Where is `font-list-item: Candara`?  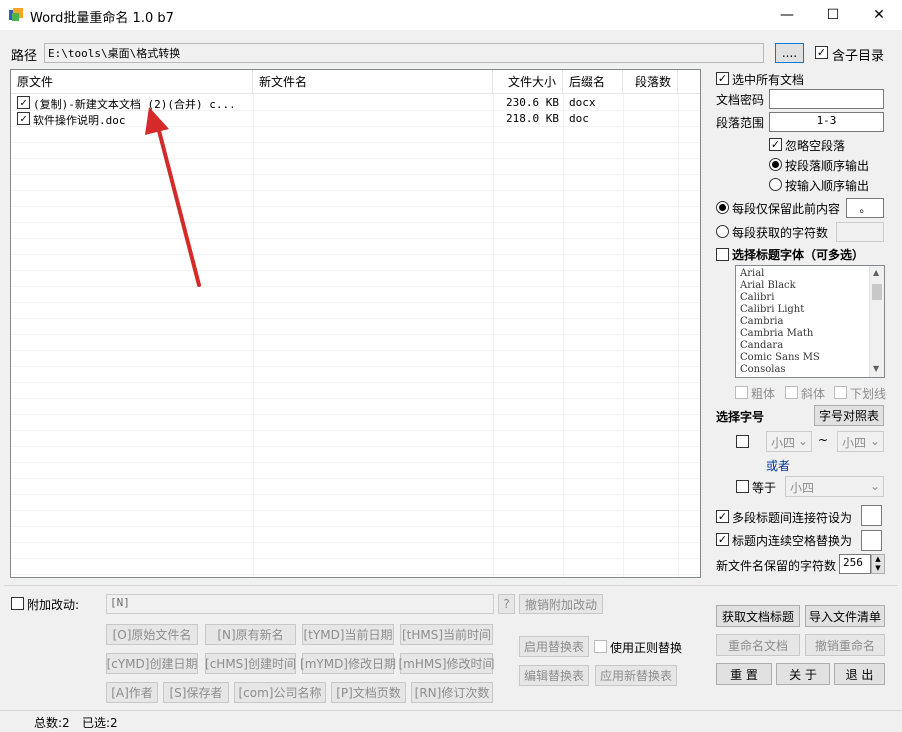
font-list-item: Candara is located at coordinates (761, 345).